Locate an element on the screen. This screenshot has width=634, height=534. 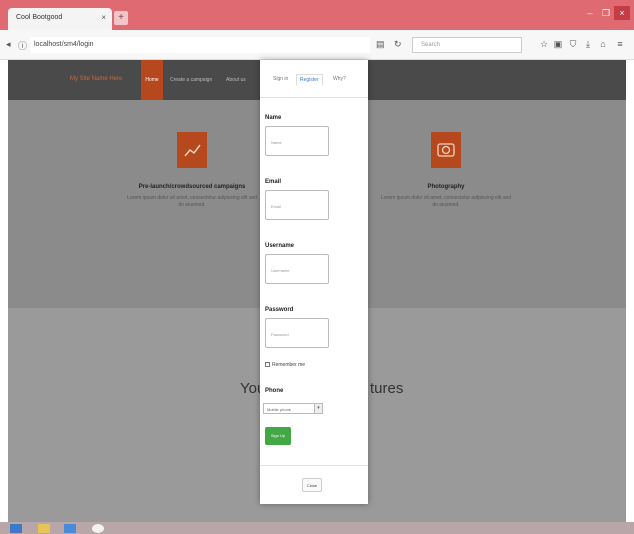
chevron-down-icon: ▾ is located at coordinates (318, 408).